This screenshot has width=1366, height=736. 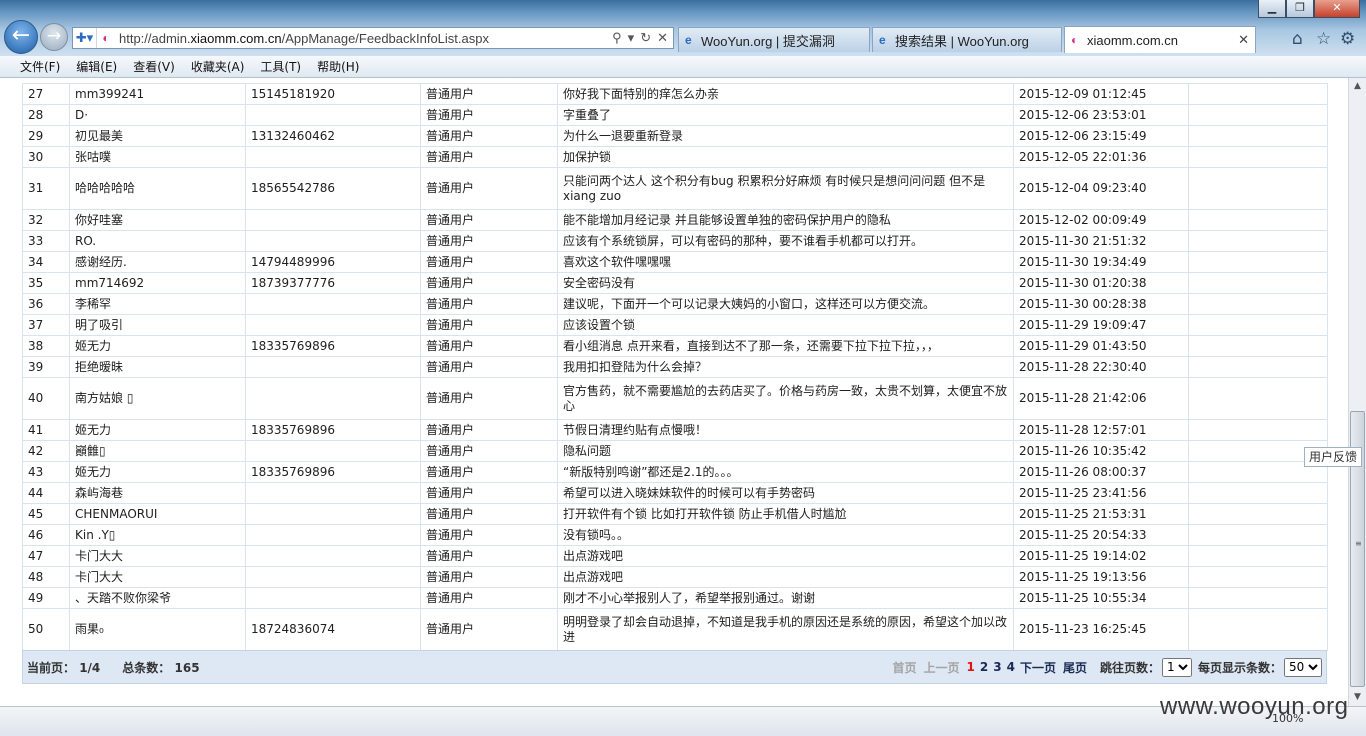 I want to click on time-cell: 2015-11-25 23:41:56, so click(x=1101, y=493).